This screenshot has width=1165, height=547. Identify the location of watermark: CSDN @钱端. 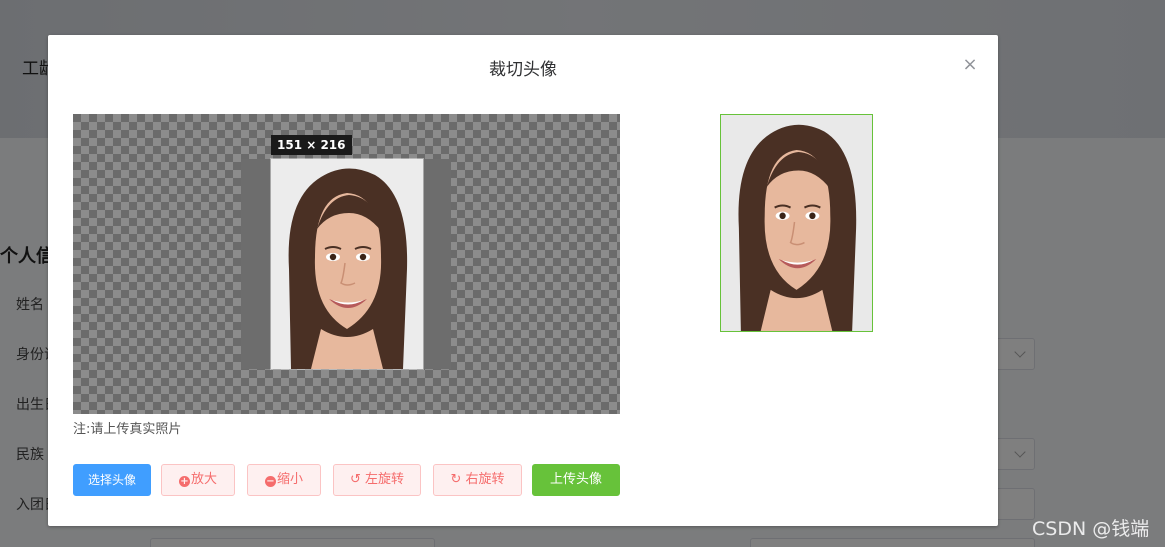
(1091, 529).